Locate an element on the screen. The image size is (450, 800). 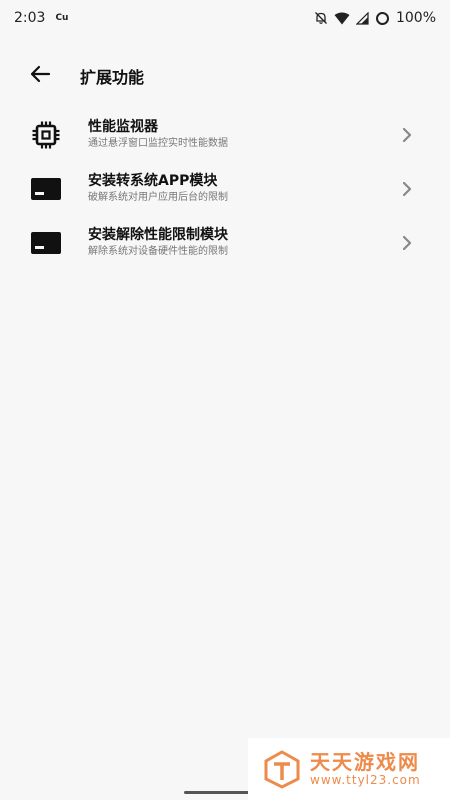
back-button is located at coordinates (40, 76).